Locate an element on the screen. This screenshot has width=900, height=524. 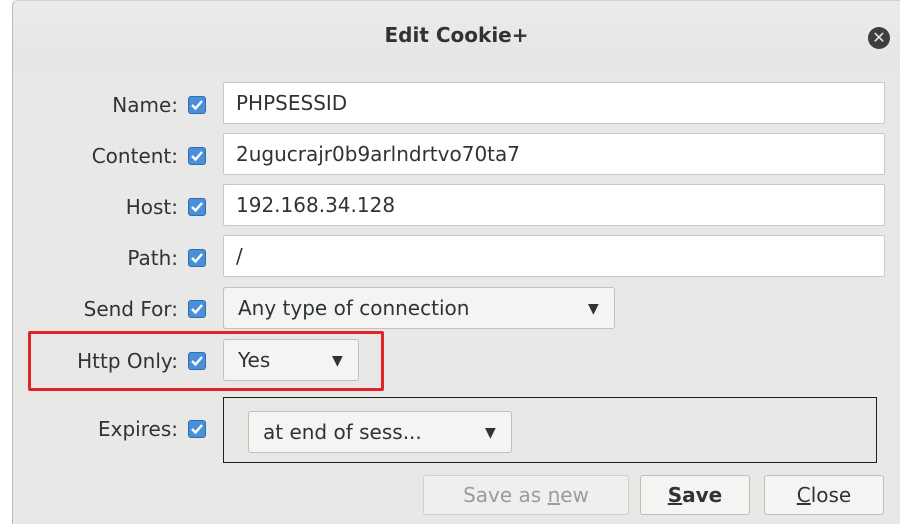
name-checkbox is located at coordinates (197, 105).